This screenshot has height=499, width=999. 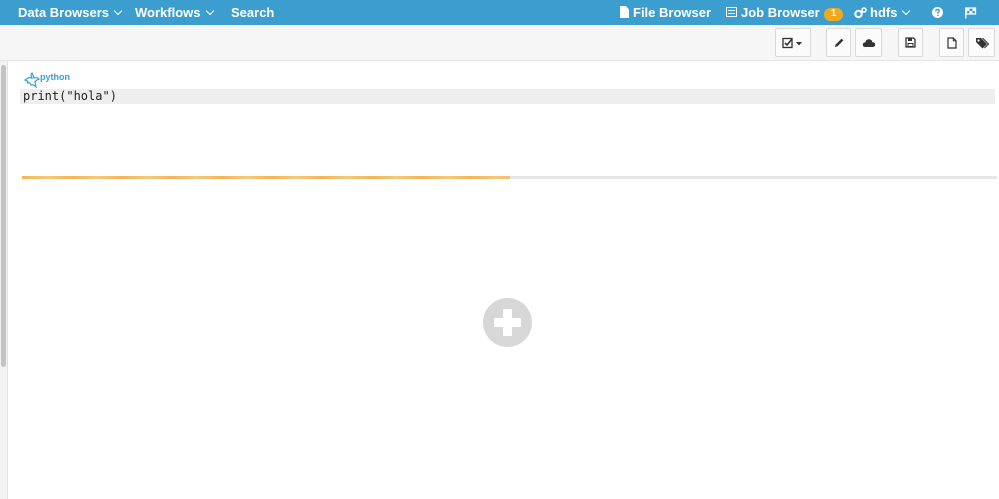 I want to click on save-button, so click(x=910, y=42).